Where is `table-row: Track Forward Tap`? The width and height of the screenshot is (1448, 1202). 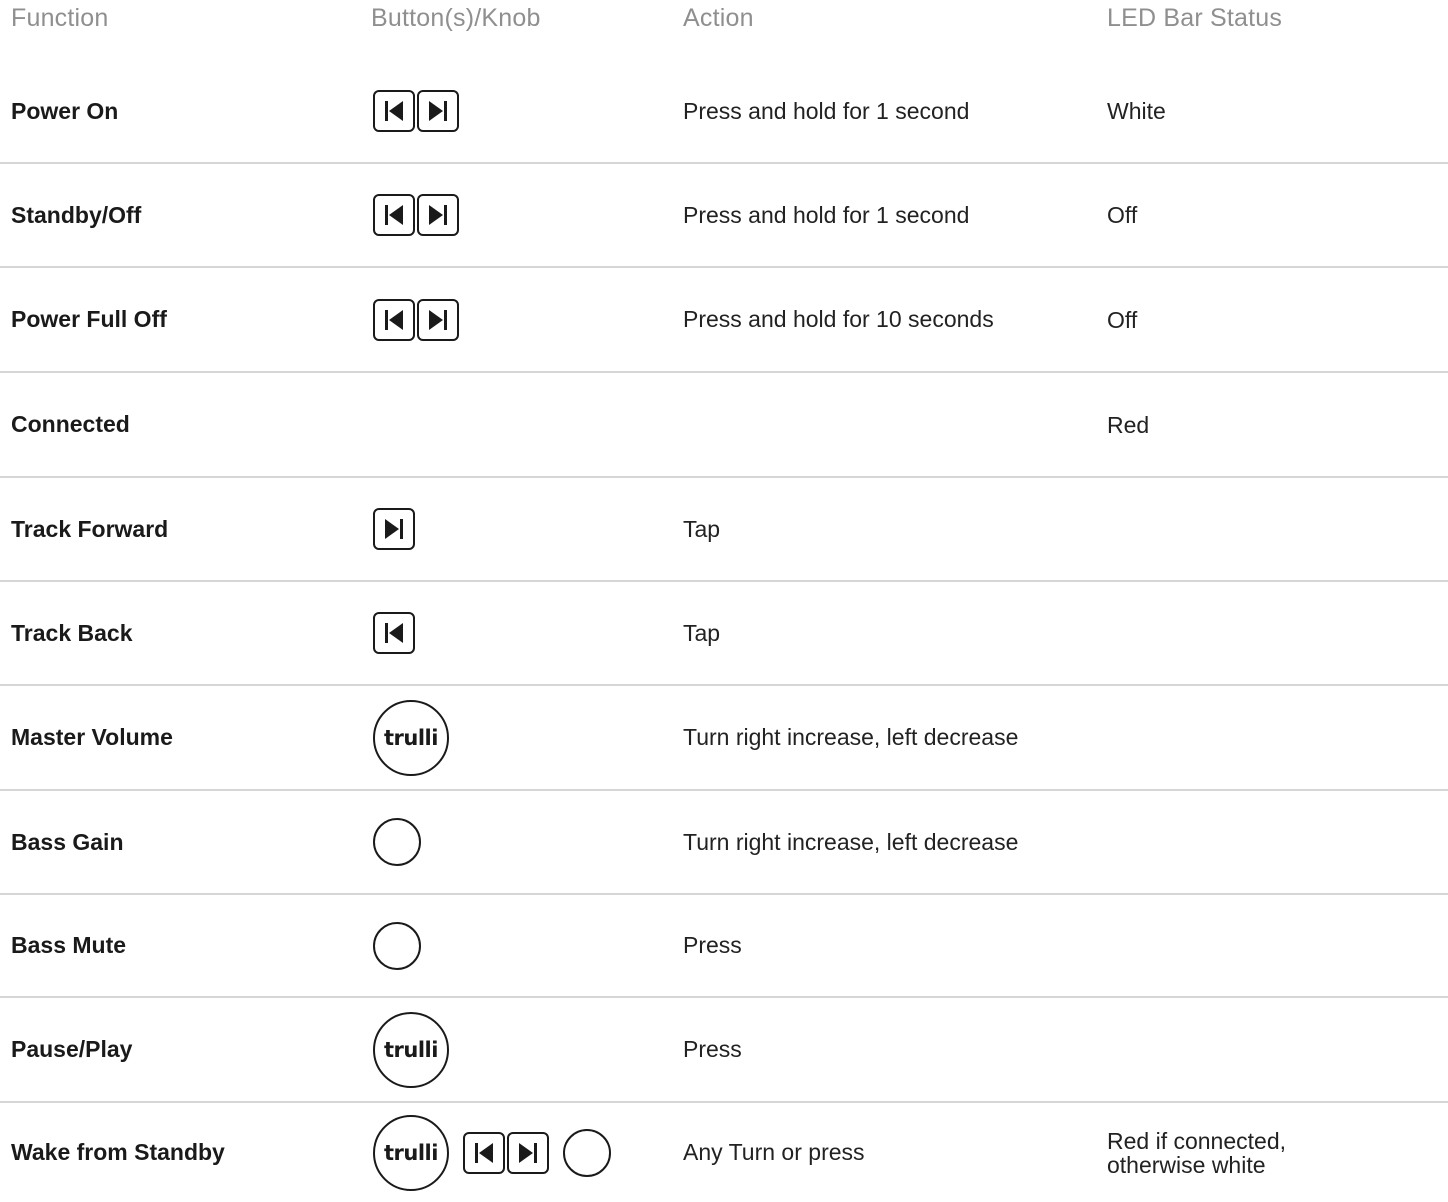 table-row: Track Forward Tap is located at coordinates (724, 530).